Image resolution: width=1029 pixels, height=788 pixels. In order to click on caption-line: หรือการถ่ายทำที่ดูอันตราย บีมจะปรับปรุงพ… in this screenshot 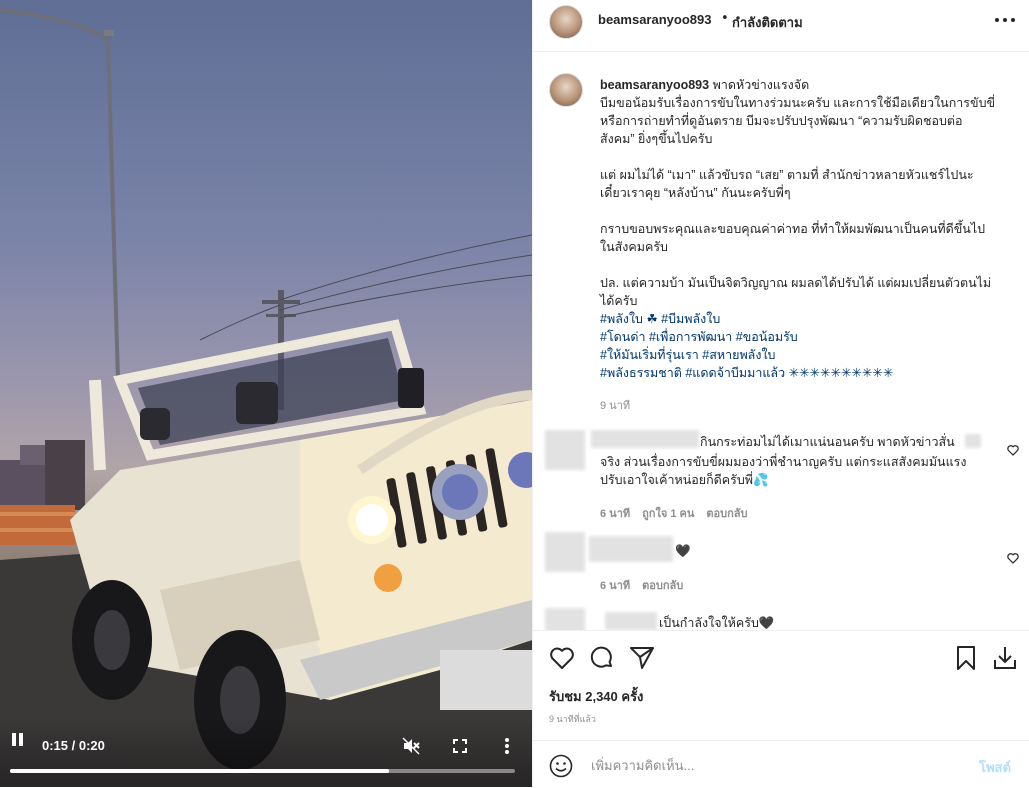, I will do `click(781, 121)`.